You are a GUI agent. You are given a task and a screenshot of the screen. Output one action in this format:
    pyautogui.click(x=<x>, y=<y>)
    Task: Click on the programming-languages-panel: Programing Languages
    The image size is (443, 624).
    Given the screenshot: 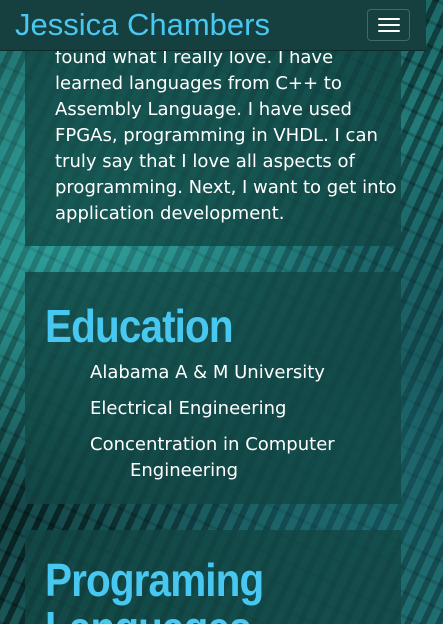 What is the action you would take?
    pyautogui.click(x=213, y=577)
    